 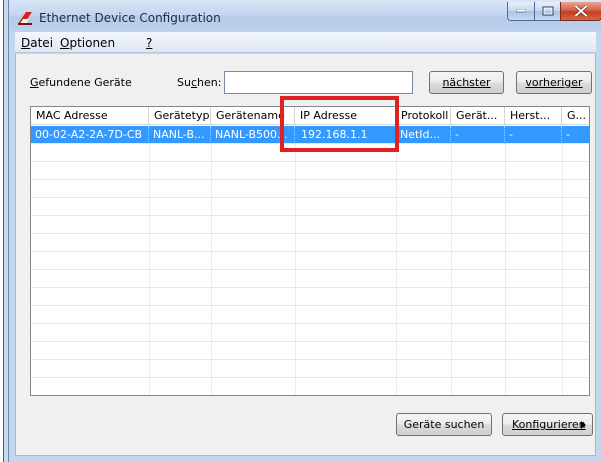 I want to click on background-window-edge, so click(x=4, y=231).